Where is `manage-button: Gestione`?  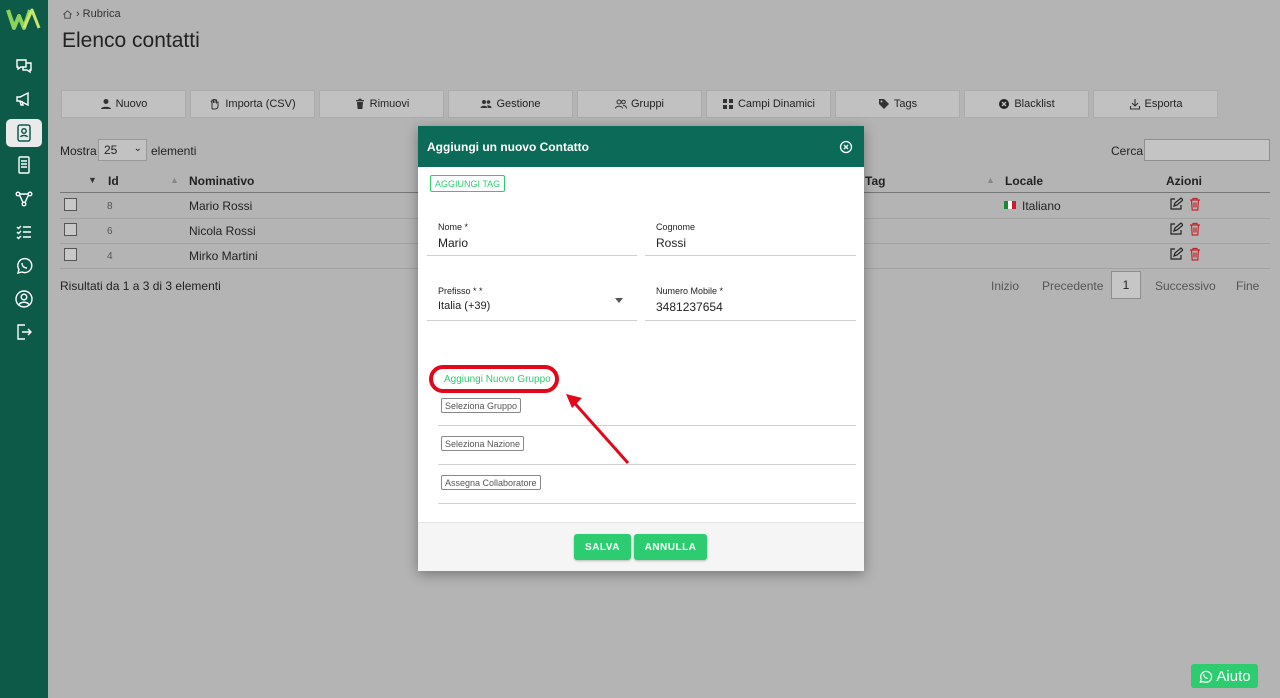
manage-button: Gestione is located at coordinates (510, 104).